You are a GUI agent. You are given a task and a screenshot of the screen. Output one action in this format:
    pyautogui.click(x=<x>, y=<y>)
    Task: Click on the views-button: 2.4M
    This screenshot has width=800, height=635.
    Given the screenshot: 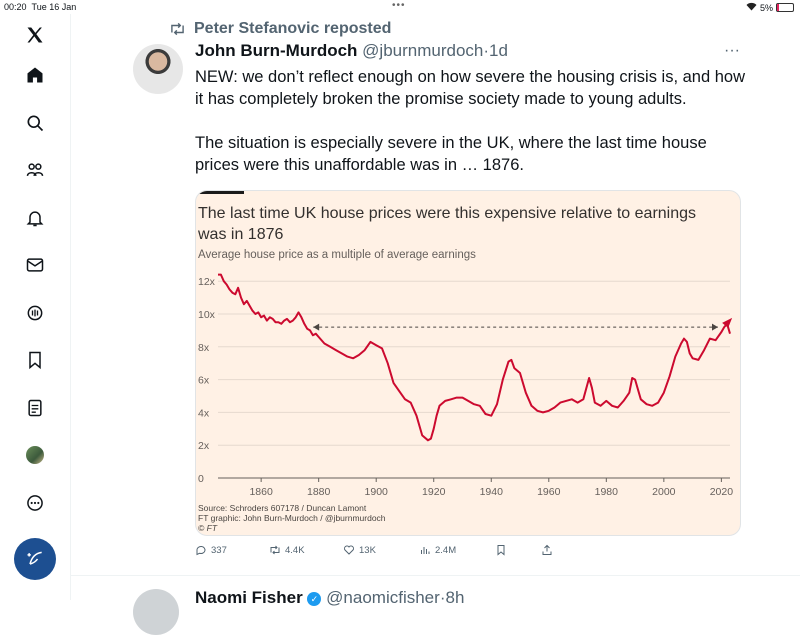 What is the action you would take?
    pyautogui.click(x=437, y=550)
    